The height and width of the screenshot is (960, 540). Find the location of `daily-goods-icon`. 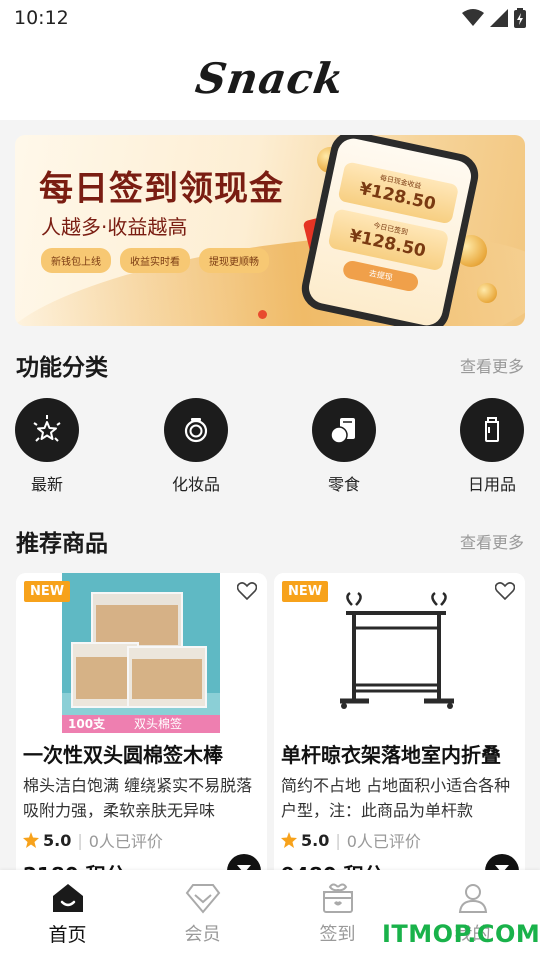

daily-goods-icon is located at coordinates (492, 429).